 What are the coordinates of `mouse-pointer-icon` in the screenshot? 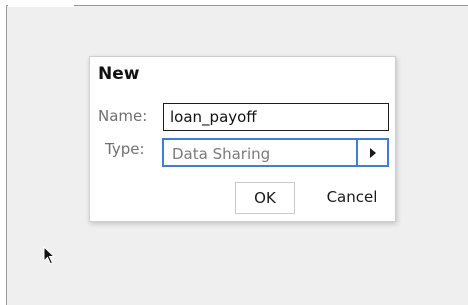 It's located at (49, 255).